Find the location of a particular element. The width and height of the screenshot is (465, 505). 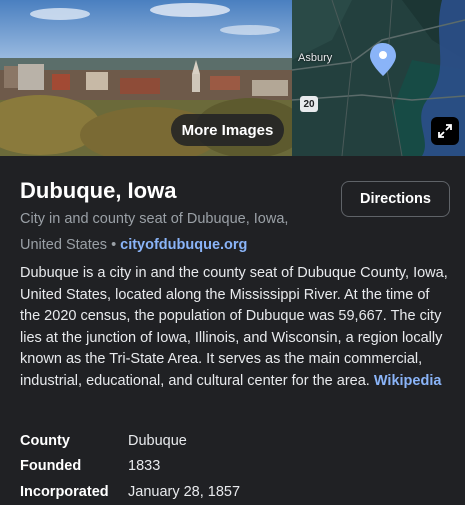

expand-icon is located at coordinates (445, 131).